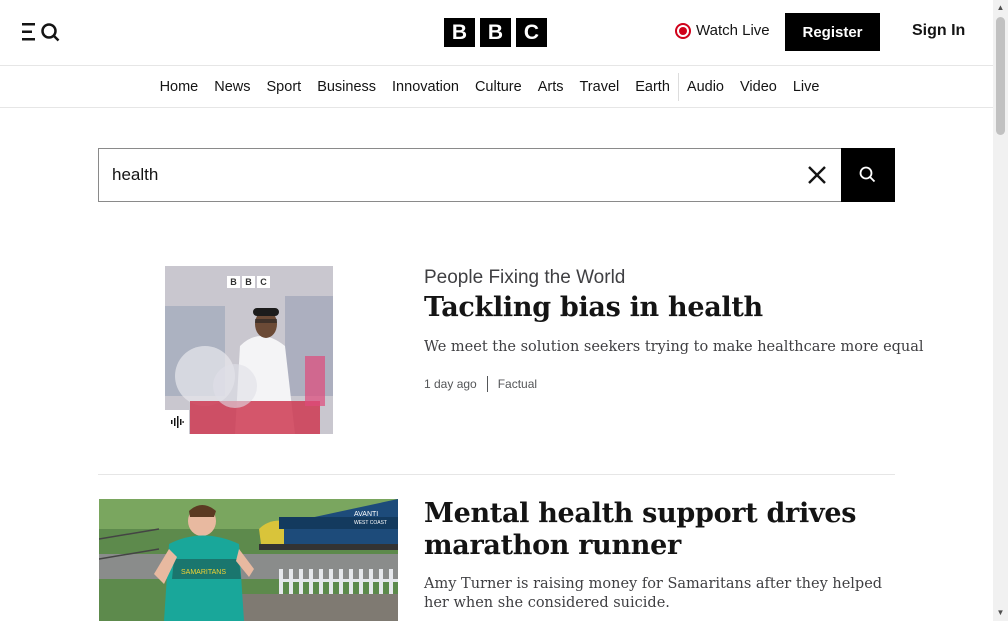  I want to click on result-title-link: Tackling bias in health, so click(593, 307).